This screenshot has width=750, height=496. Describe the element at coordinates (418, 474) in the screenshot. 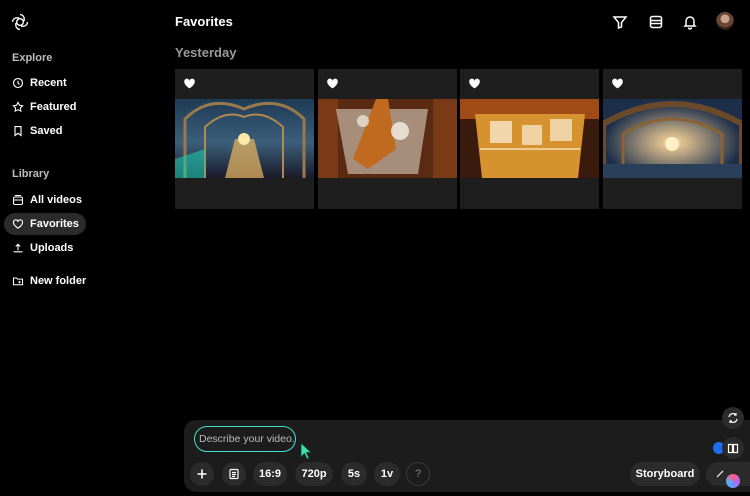

I see `help-button: ?` at that location.